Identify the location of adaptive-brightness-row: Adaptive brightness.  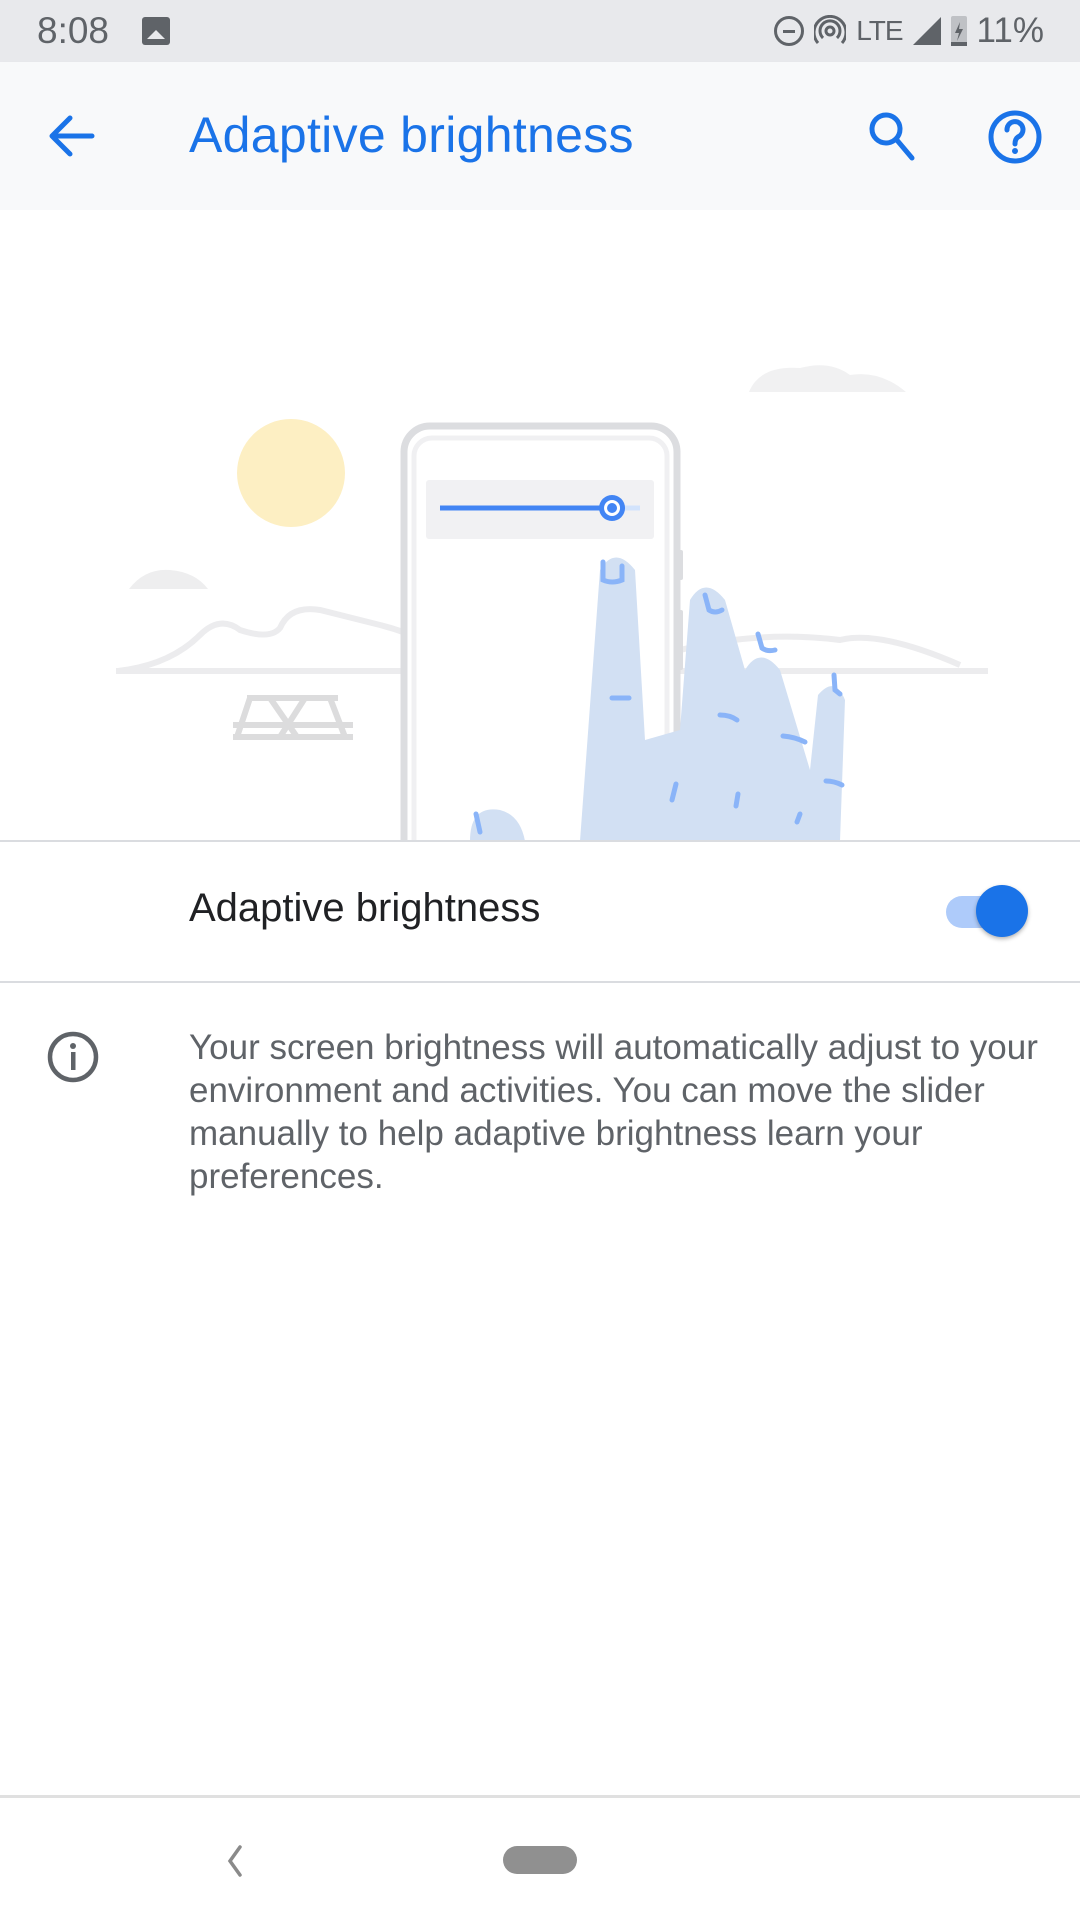
(540, 911).